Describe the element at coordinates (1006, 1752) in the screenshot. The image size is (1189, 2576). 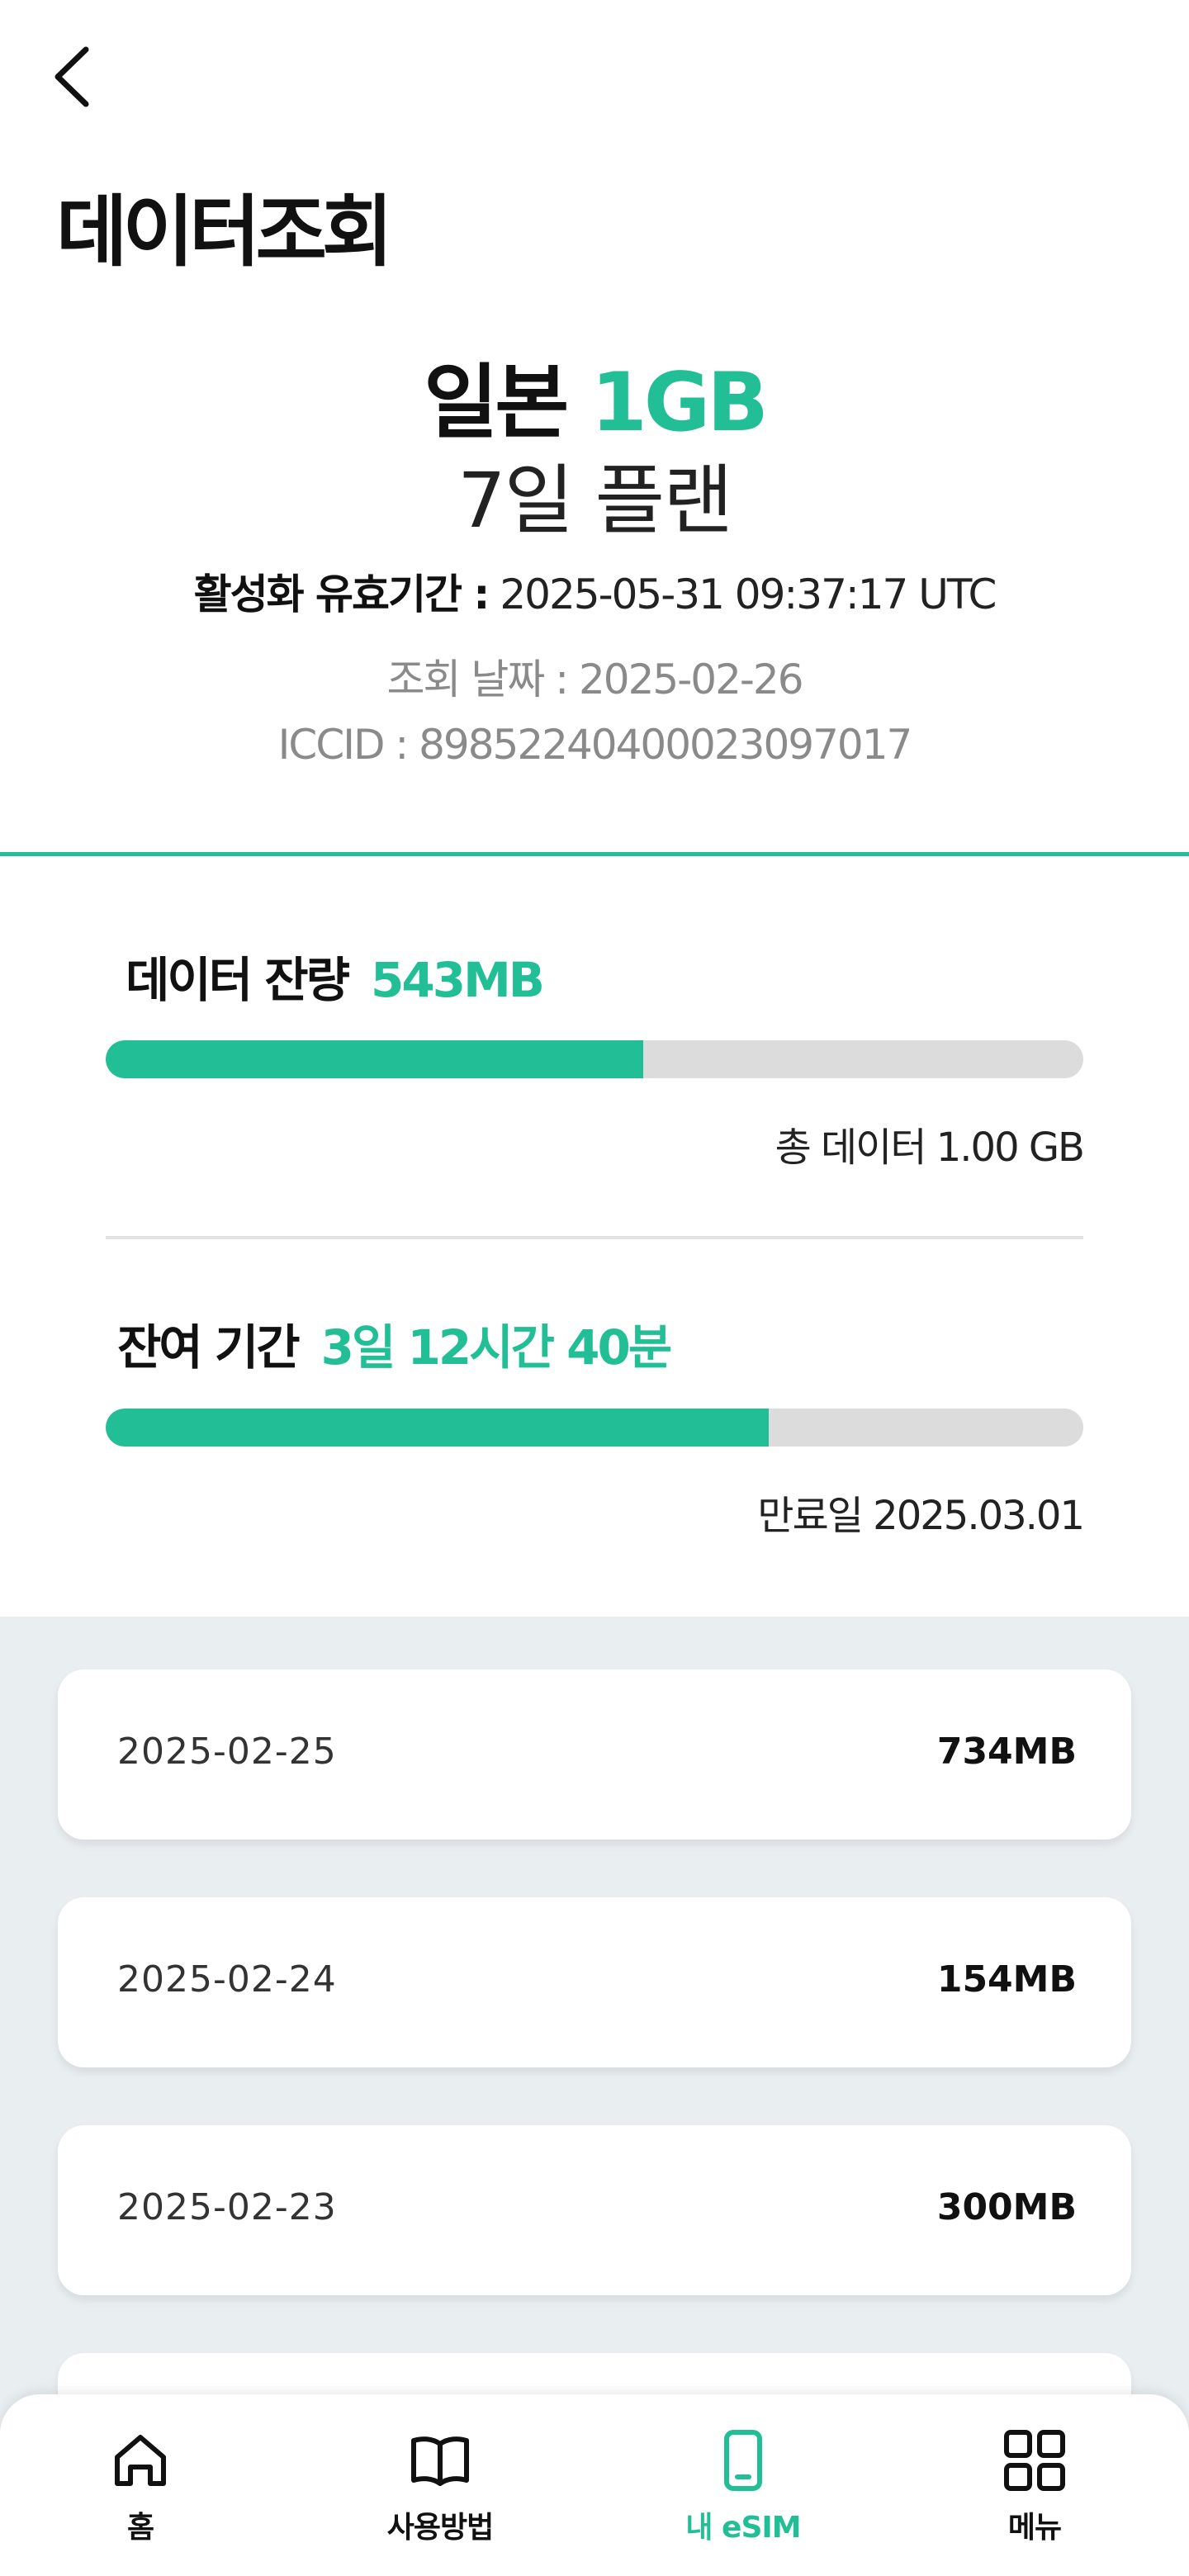
I see `usage-amount: 734MB` at that location.